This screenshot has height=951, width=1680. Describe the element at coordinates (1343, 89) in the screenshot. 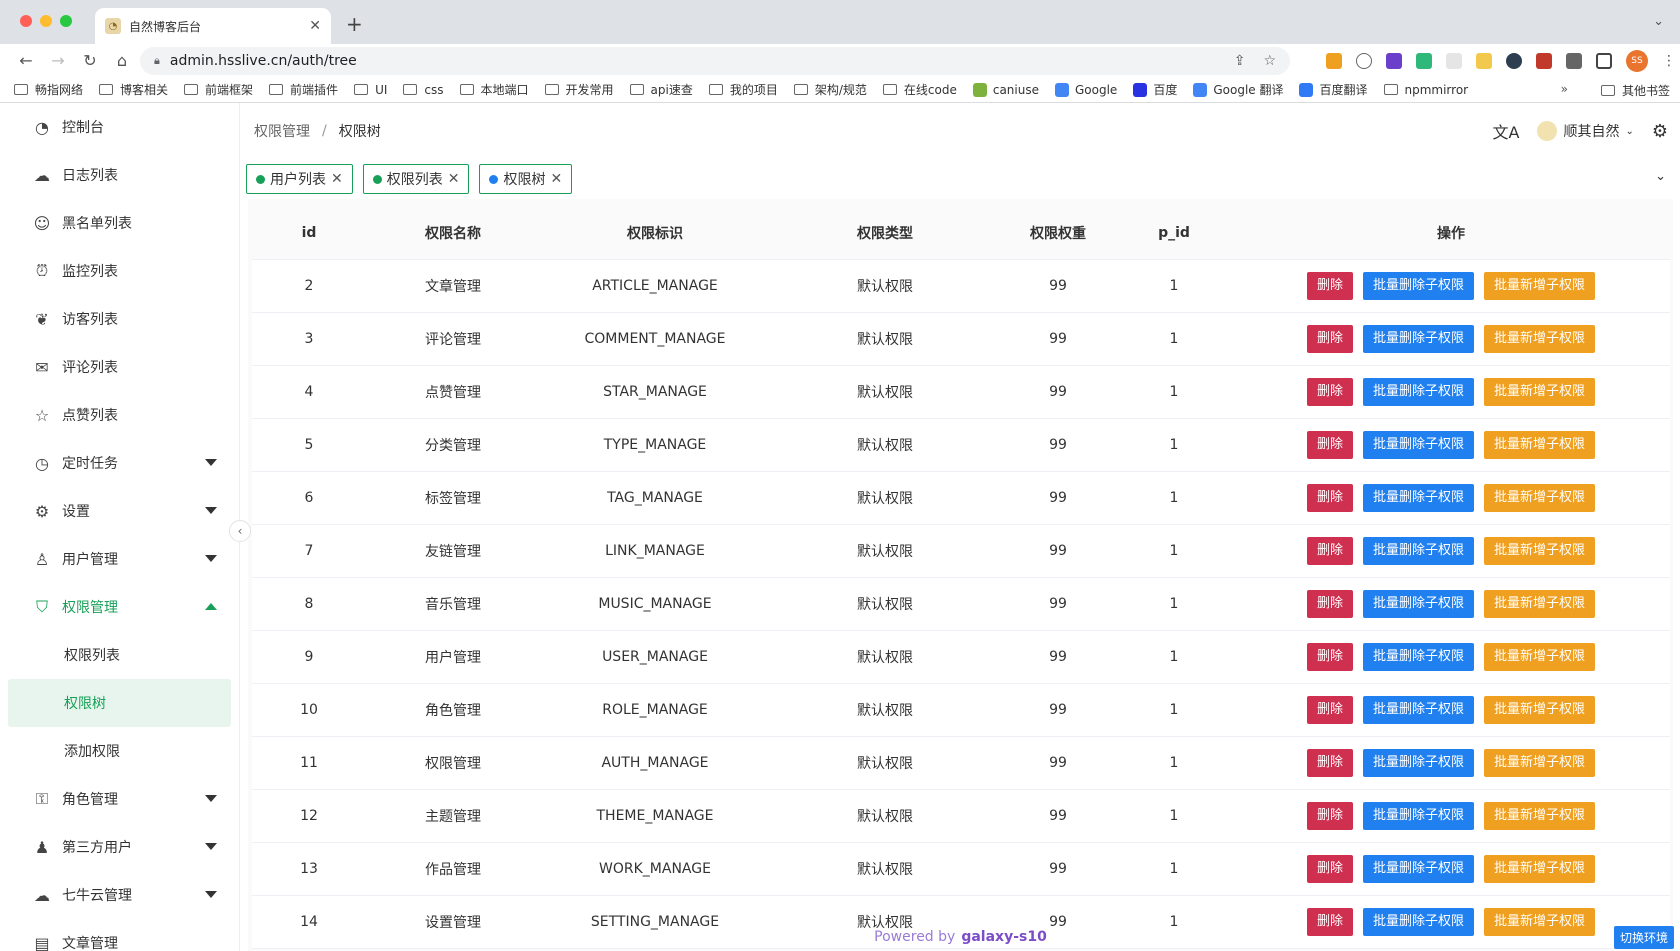

I see `bookmark-label: 百度翻译` at that location.